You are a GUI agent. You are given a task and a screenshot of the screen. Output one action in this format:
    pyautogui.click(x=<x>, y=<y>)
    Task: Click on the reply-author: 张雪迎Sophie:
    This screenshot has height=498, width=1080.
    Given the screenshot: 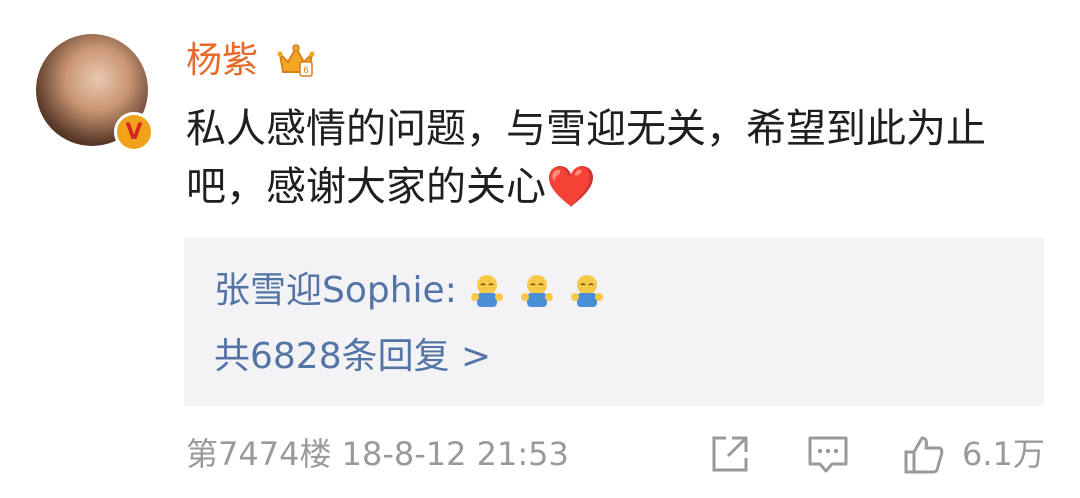 What is the action you would take?
    pyautogui.click(x=335, y=291)
    